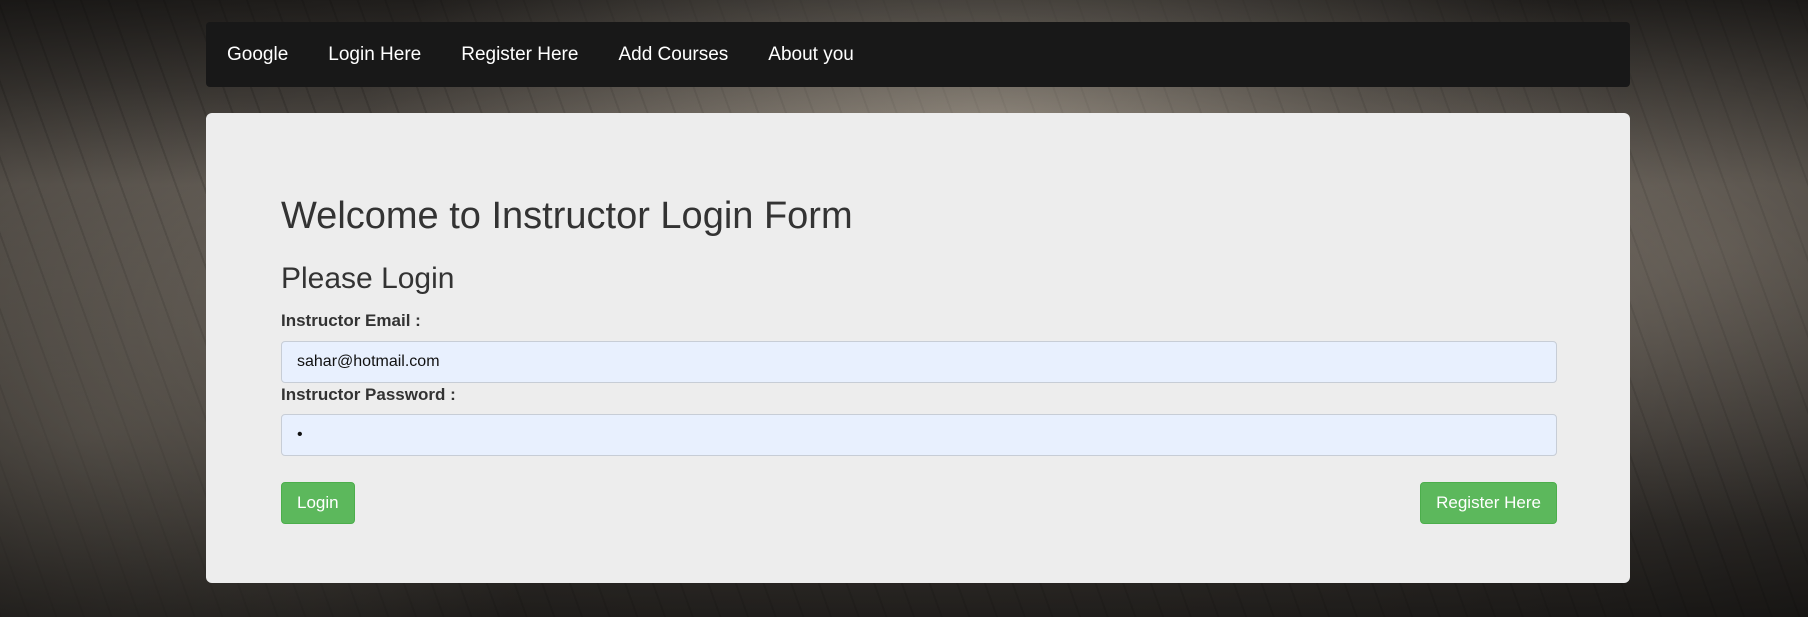 This screenshot has width=1808, height=617. I want to click on page-title: Welcome to Instructor Login Form, so click(567, 216).